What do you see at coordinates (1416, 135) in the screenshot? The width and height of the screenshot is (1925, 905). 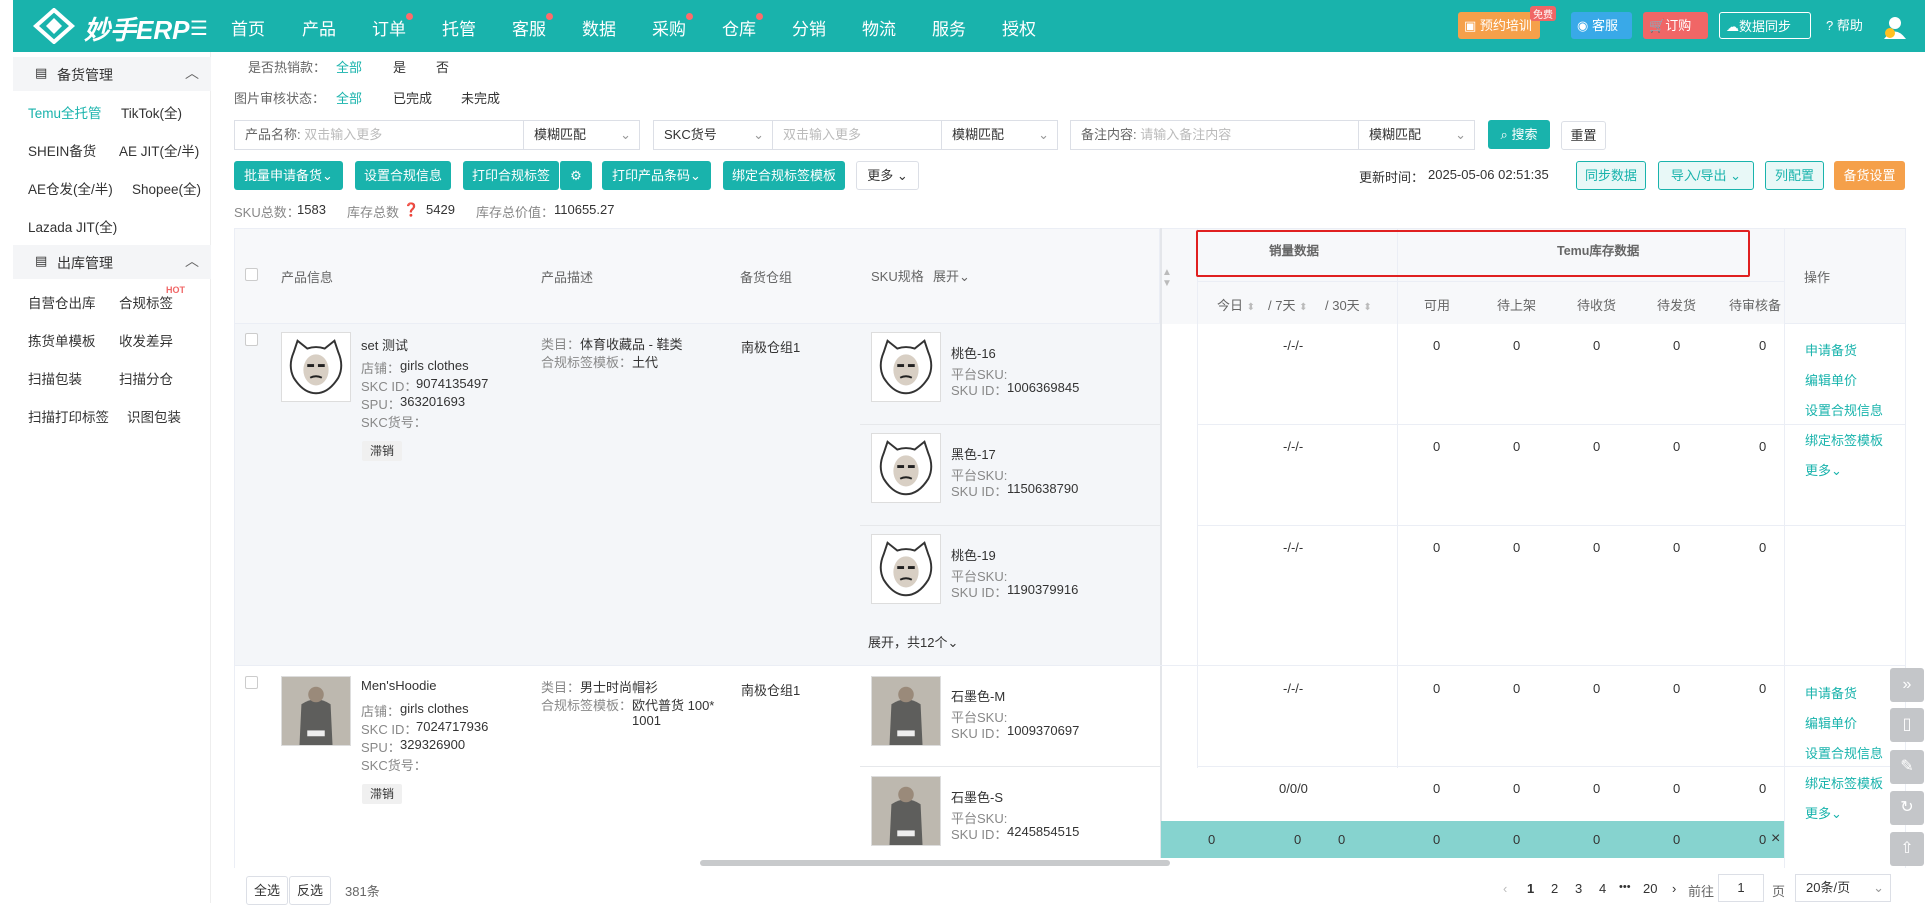 I see `fuzzy-match-select-3: 模糊匹配 ⌄` at bounding box center [1416, 135].